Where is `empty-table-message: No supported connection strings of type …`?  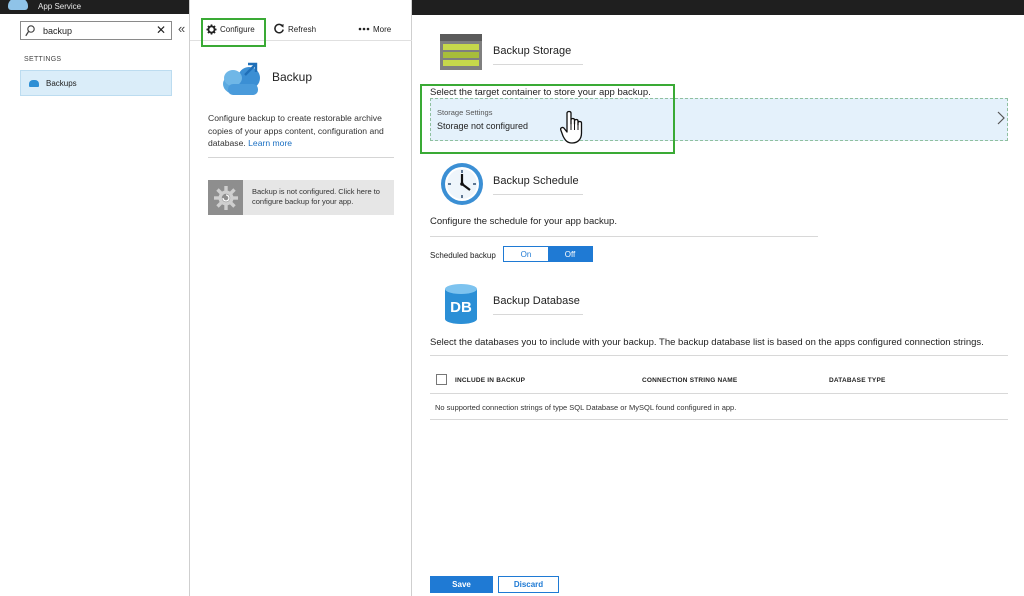 empty-table-message: No supported connection strings of type … is located at coordinates (586, 407).